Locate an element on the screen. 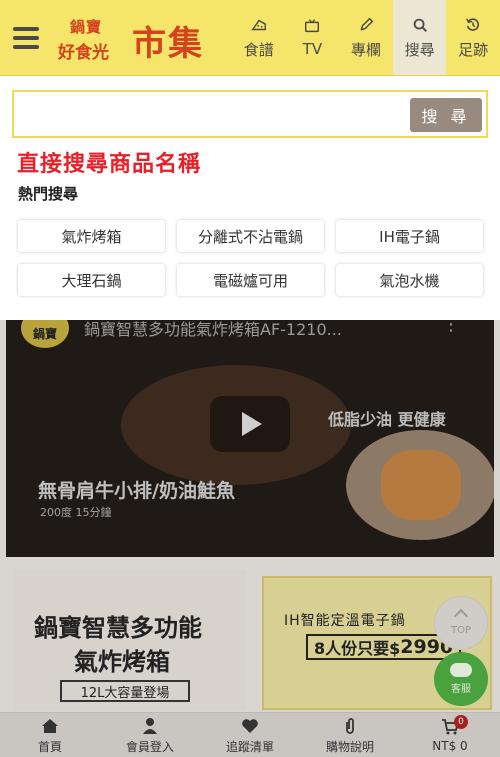 This screenshot has height=757, width=500. menu-icon is located at coordinates (26, 37).